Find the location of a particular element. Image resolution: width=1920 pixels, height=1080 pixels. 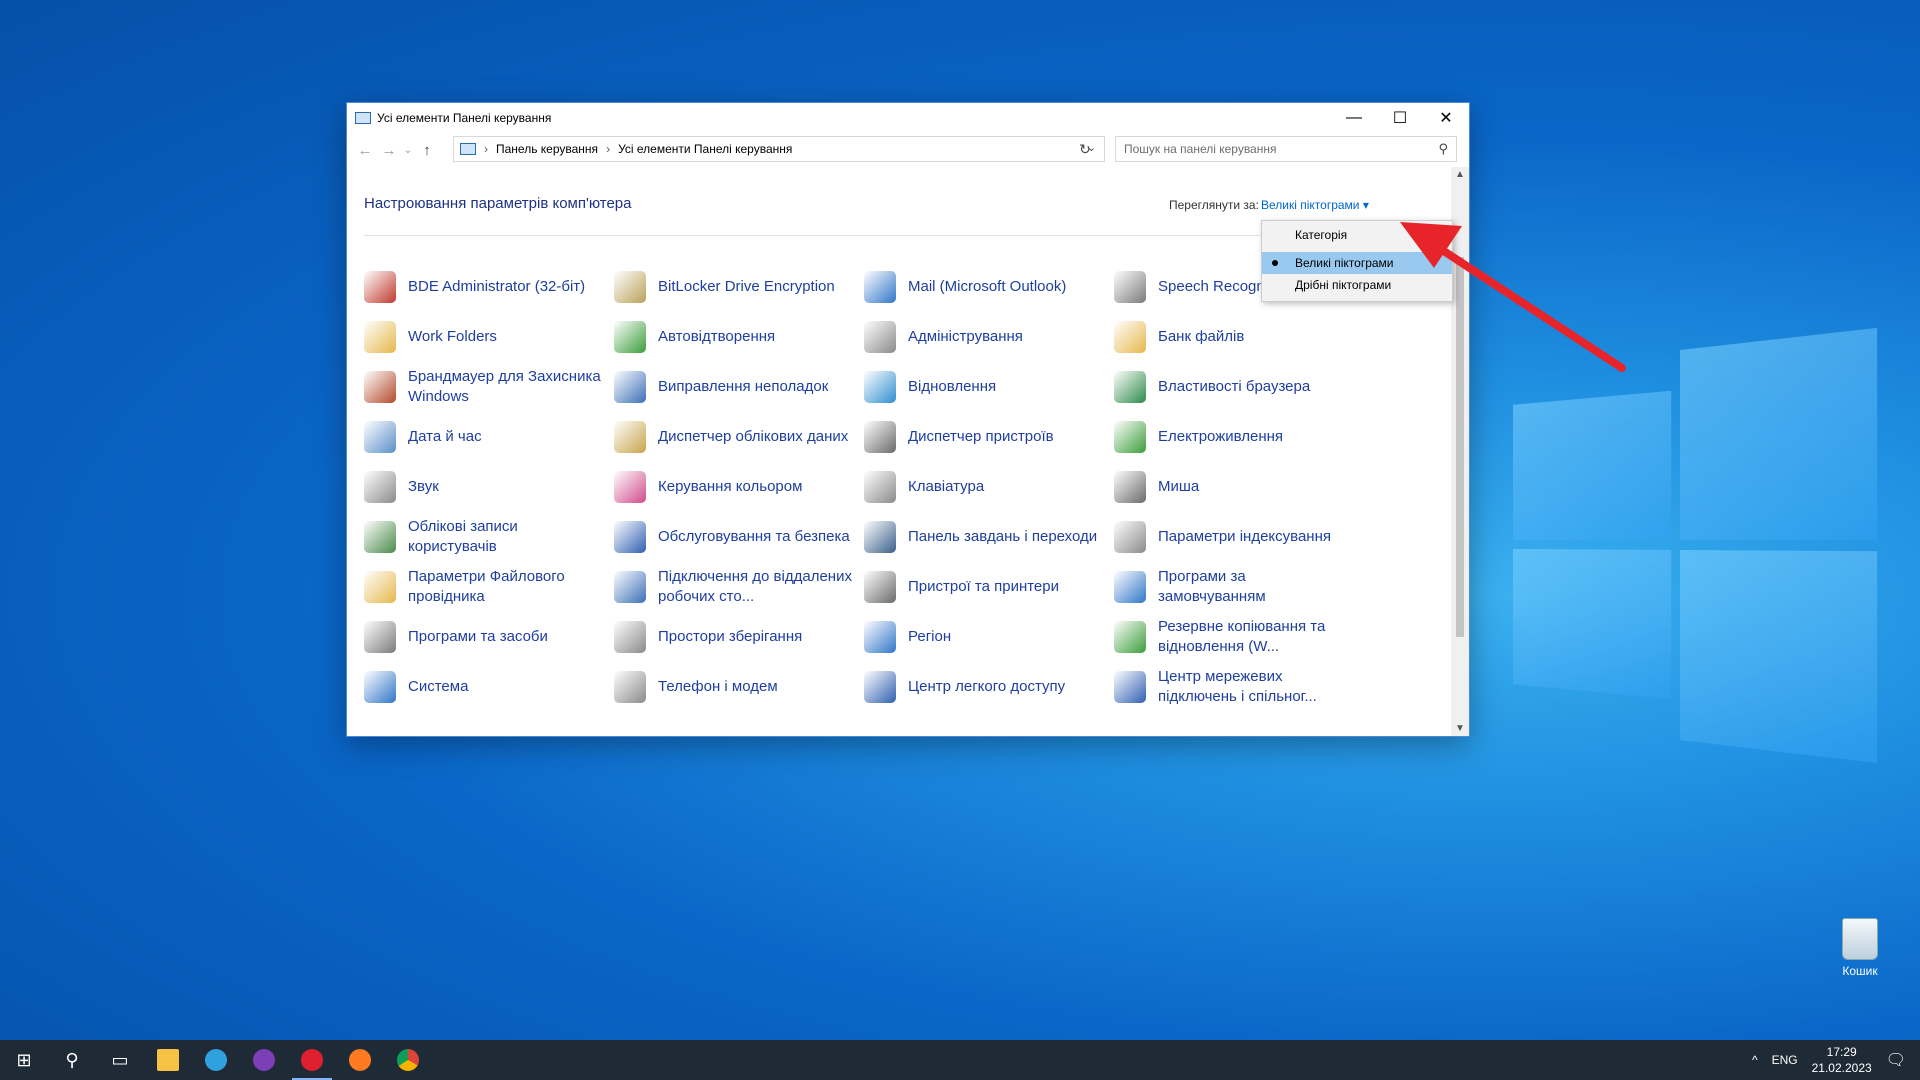

item-label: Регіон is located at coordinates (929, 637).